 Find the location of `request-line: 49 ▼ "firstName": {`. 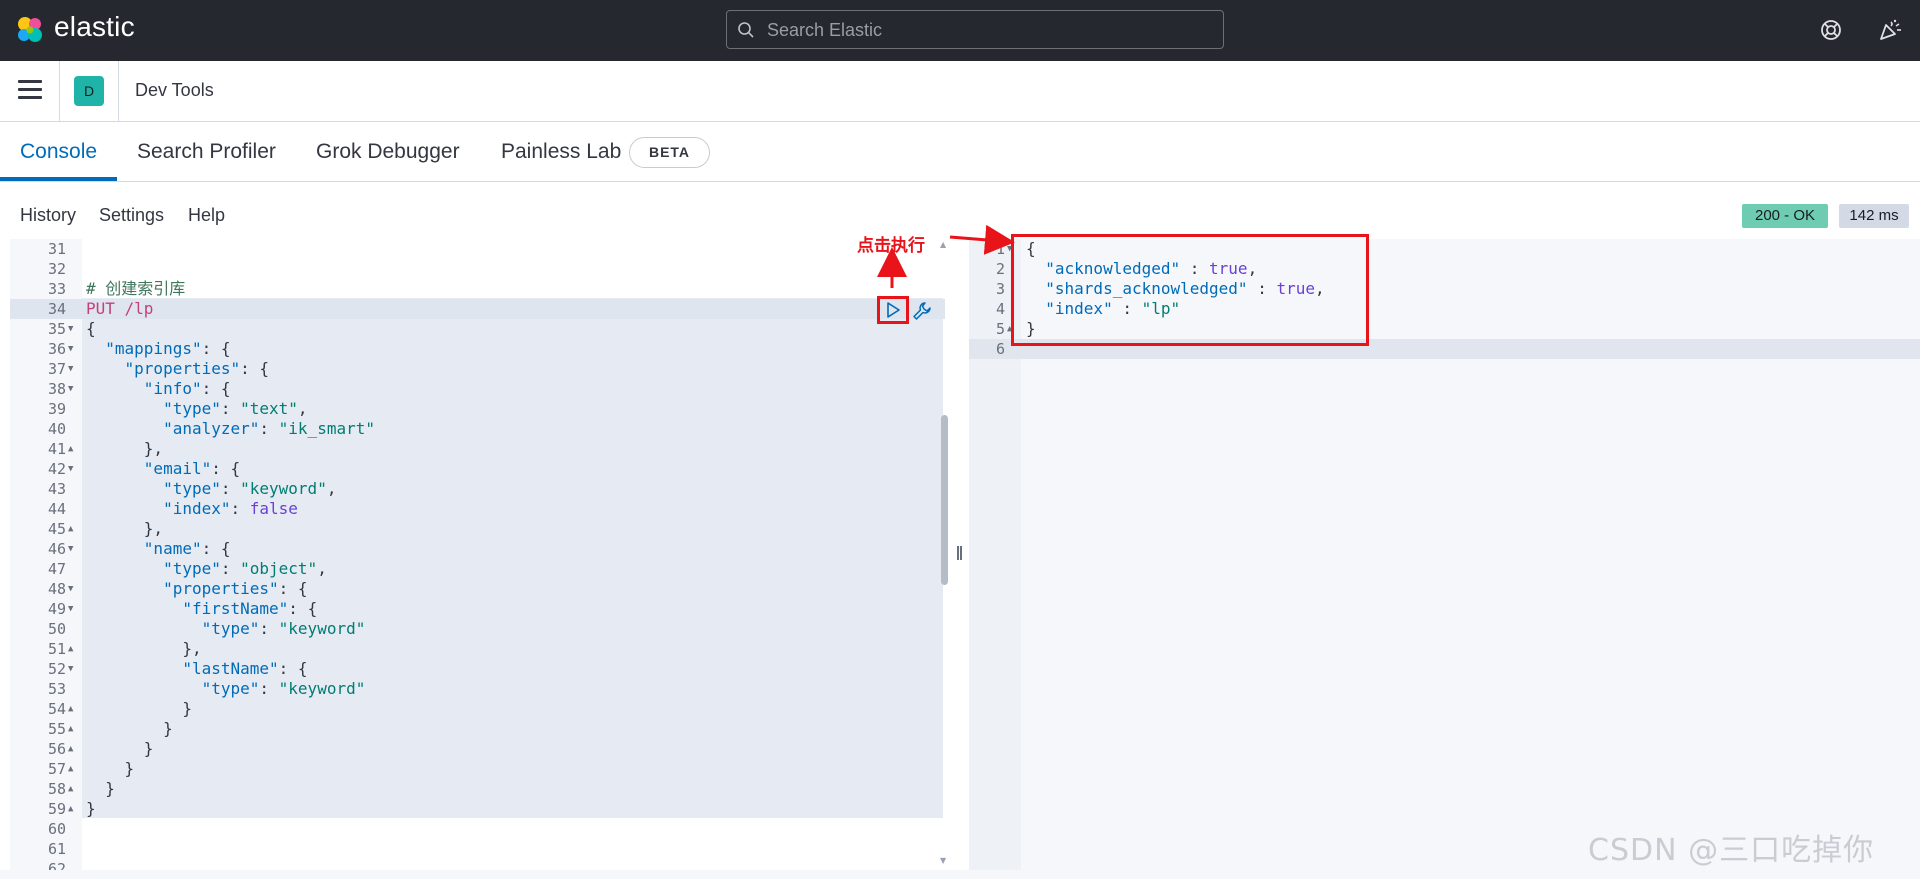

request-line: 49 ▼ "firstName": { is located at coordinates (477, 609).